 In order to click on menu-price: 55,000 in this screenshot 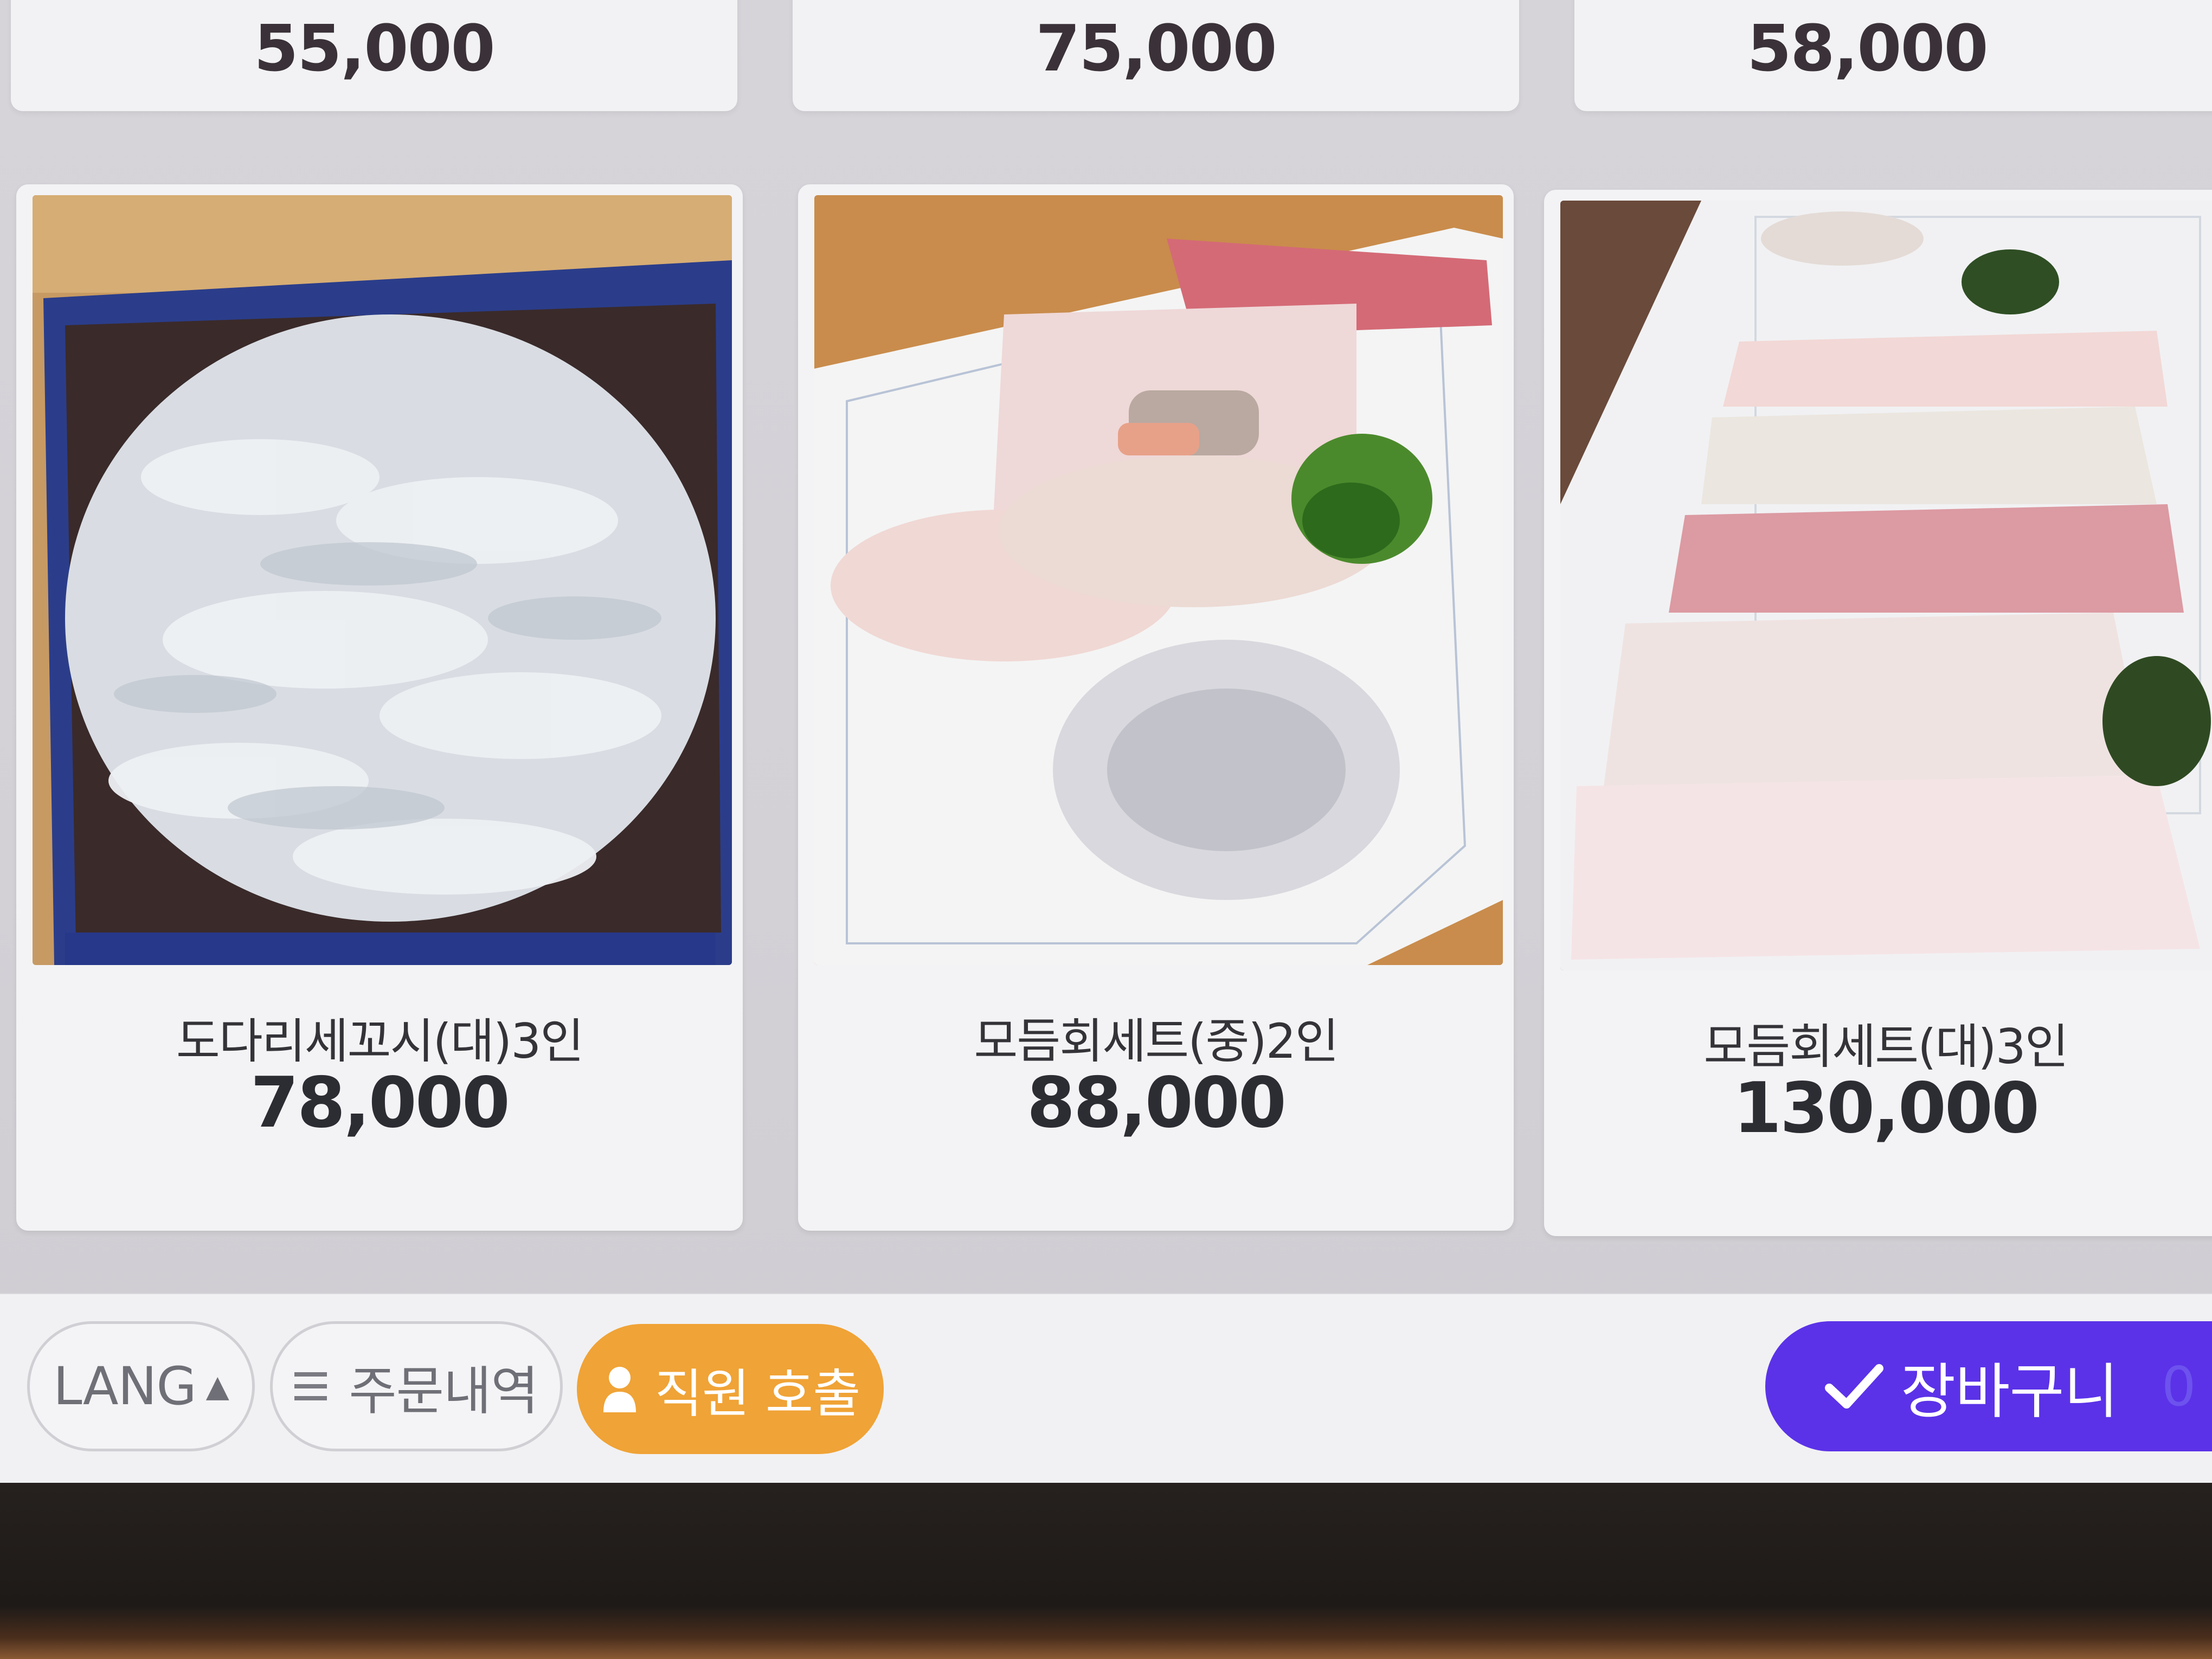, I will do `click(374, 48)`.